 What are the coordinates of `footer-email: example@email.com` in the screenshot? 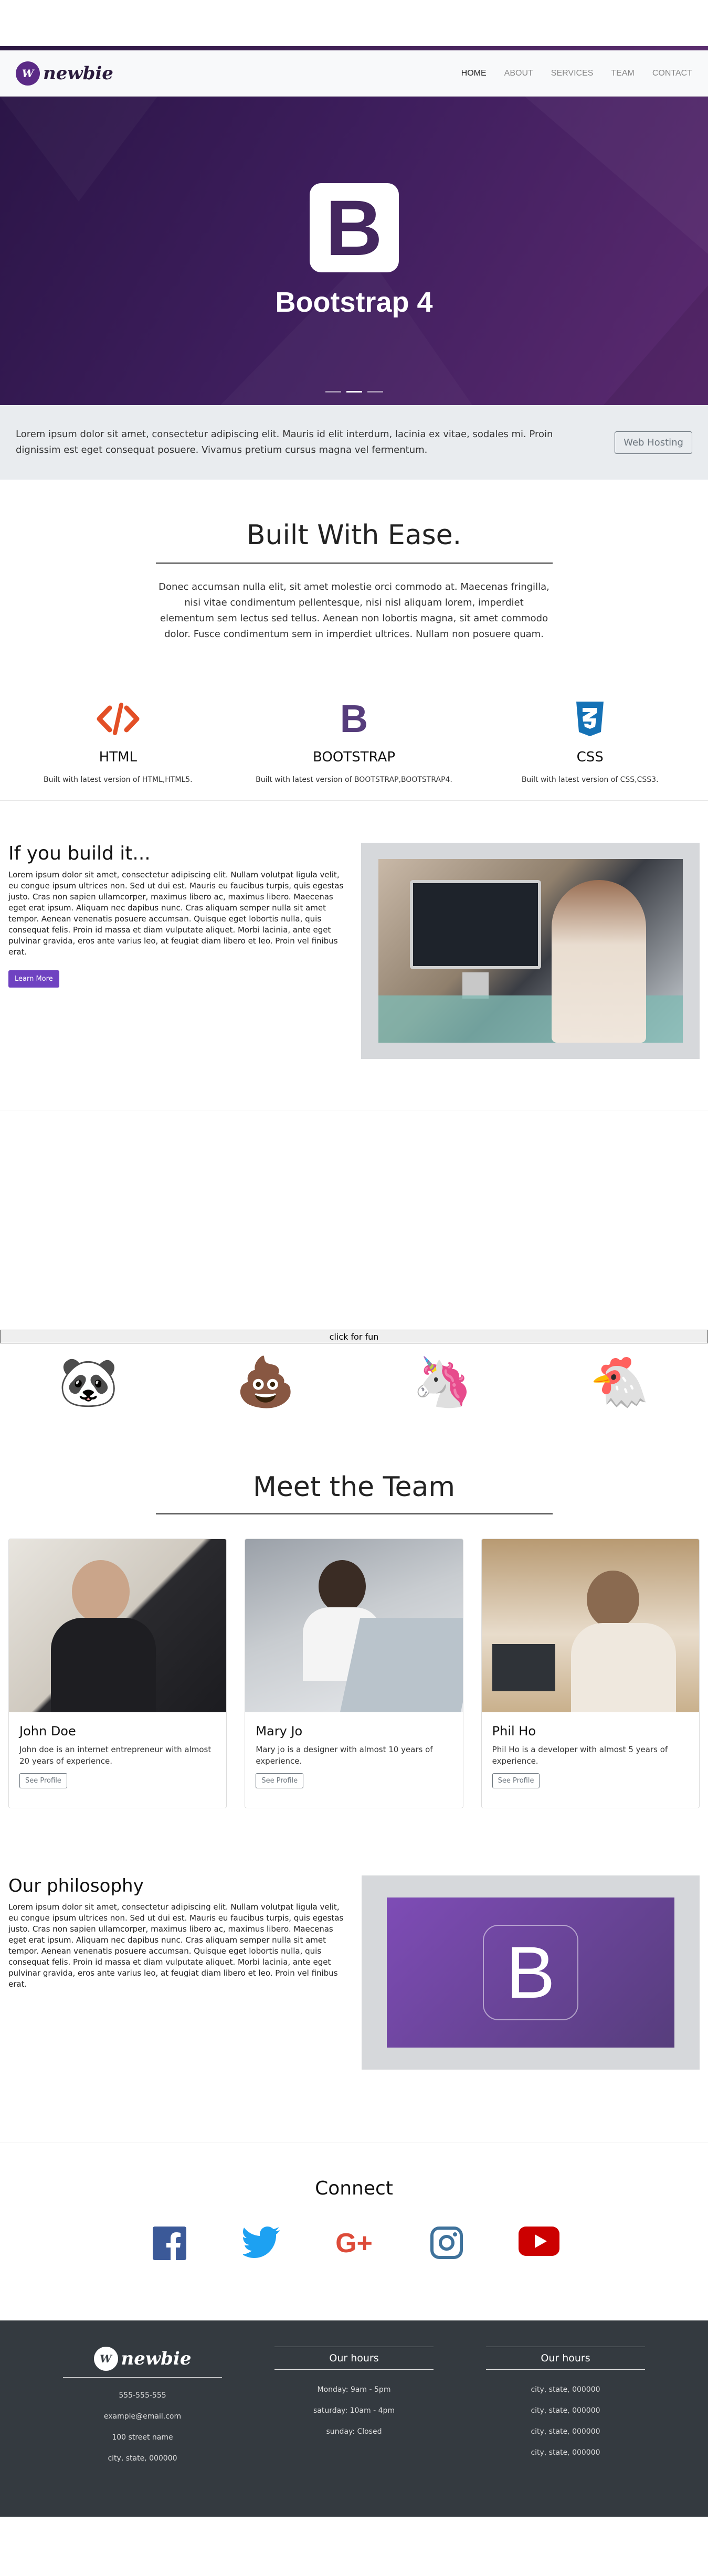 It's located at (142, 2416).